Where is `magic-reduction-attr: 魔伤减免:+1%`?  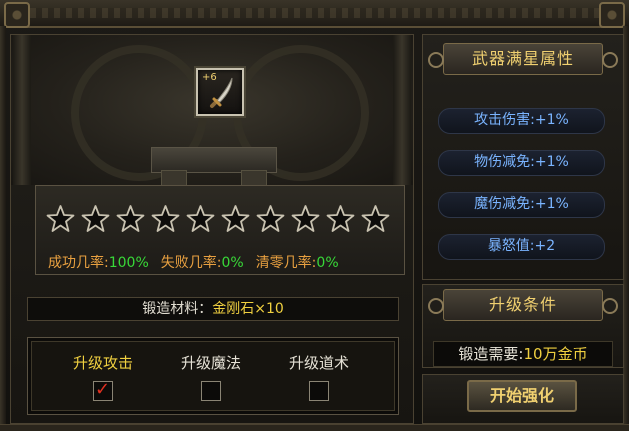 magic-reduction-attr: 魔伤减免:+1% is located at coordinates (521, 205).